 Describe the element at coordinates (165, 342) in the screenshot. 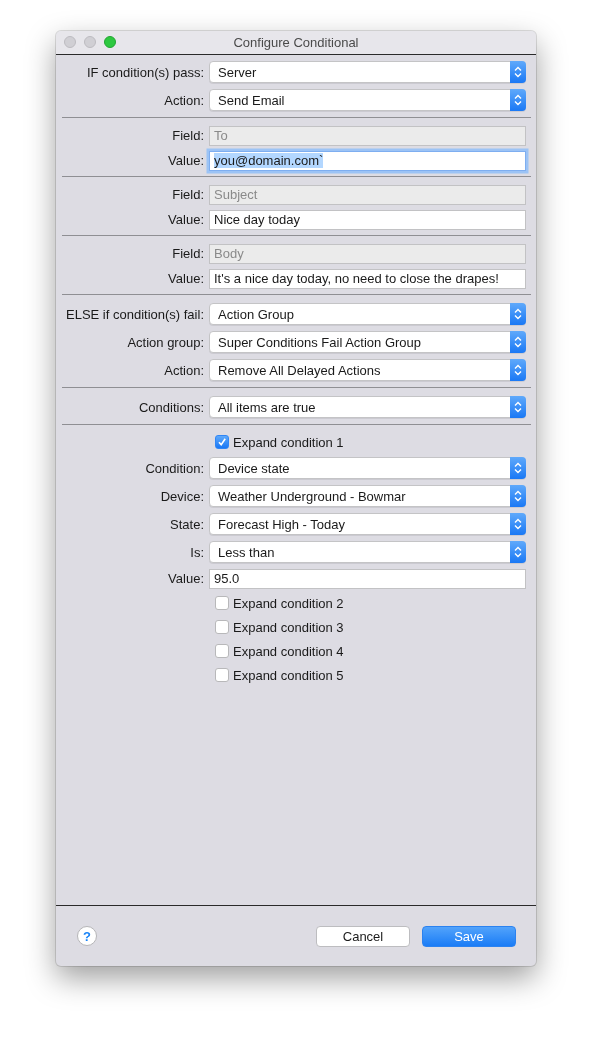

I see `field-label: Action group:` at that location.